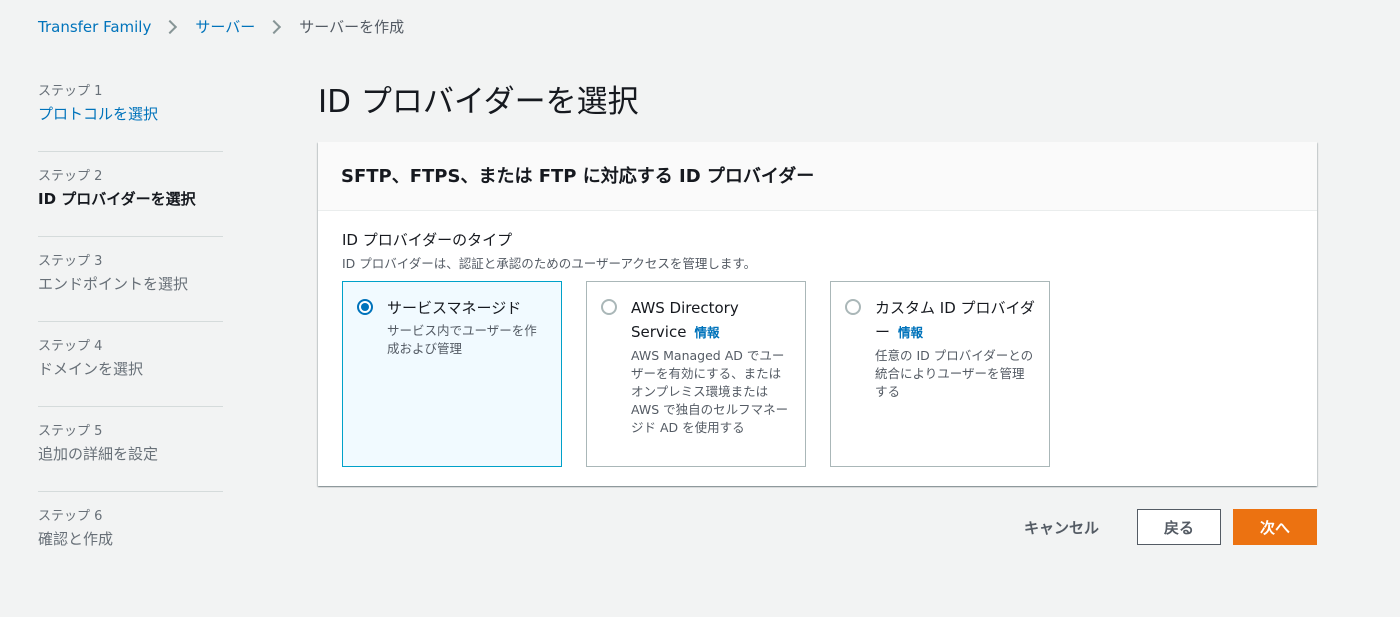 Image resolution: width=1400 pixels, height=617 pixels. I want to click on breadcrumb-current: サーバーを作成, so click(352, 27).